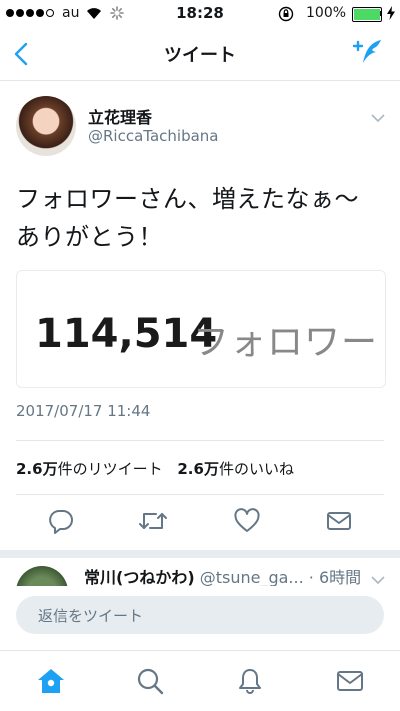 This screenshot has height=711, width=400. I want to click on orientation-lock-icon, so click(286, 16).